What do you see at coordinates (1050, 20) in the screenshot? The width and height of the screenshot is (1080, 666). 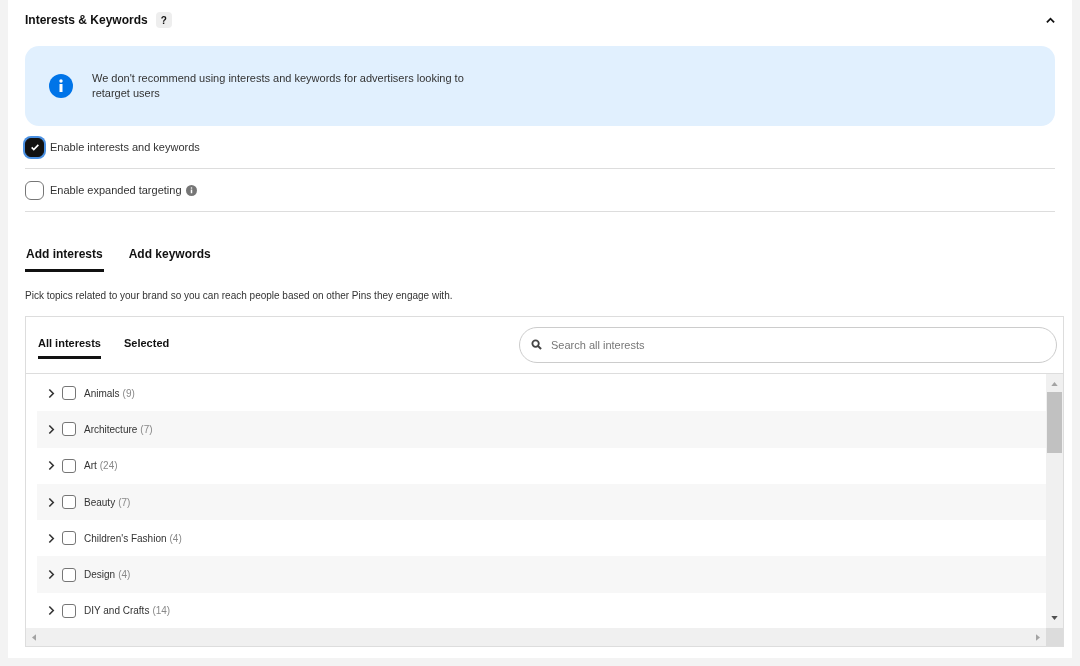 I see `collapse-icon` at bounding box center [1050, 20].